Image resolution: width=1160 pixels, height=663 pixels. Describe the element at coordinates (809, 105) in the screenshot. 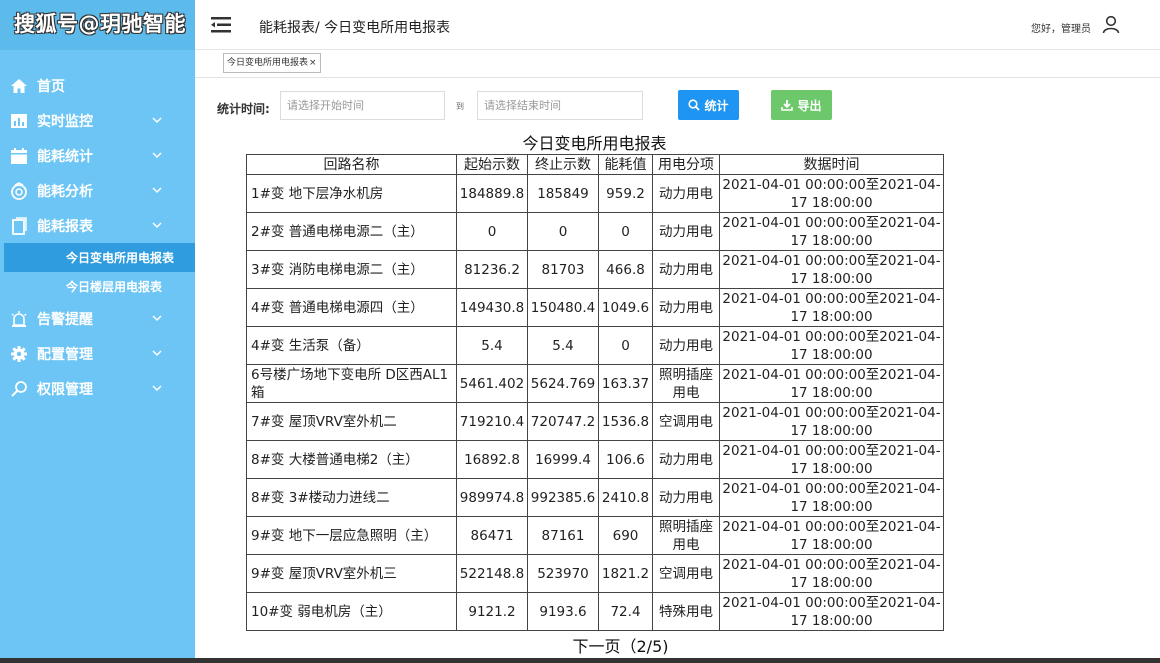

I see `export-button-label: 导出` at that location.